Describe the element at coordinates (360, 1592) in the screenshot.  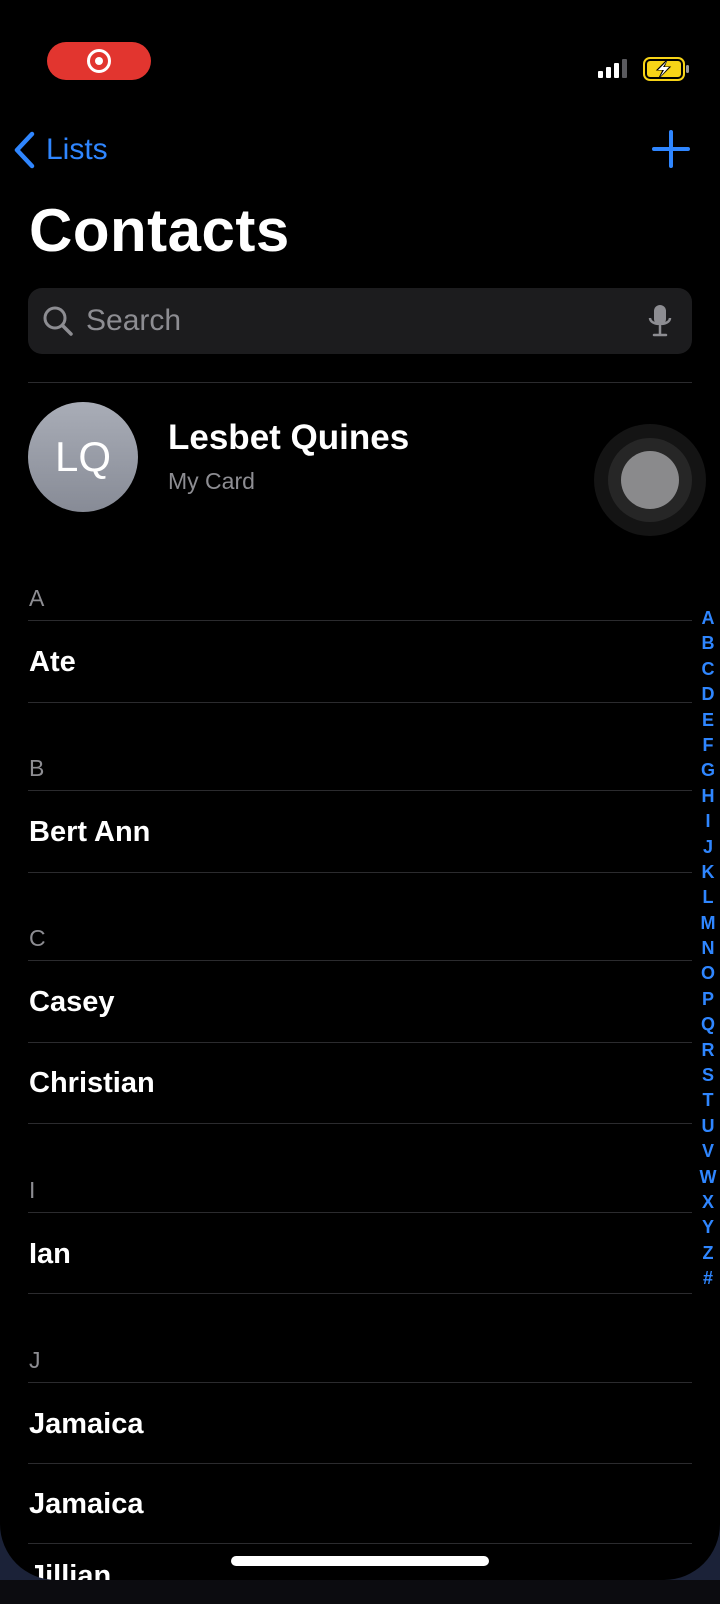
I see `screen-edge` at that location.